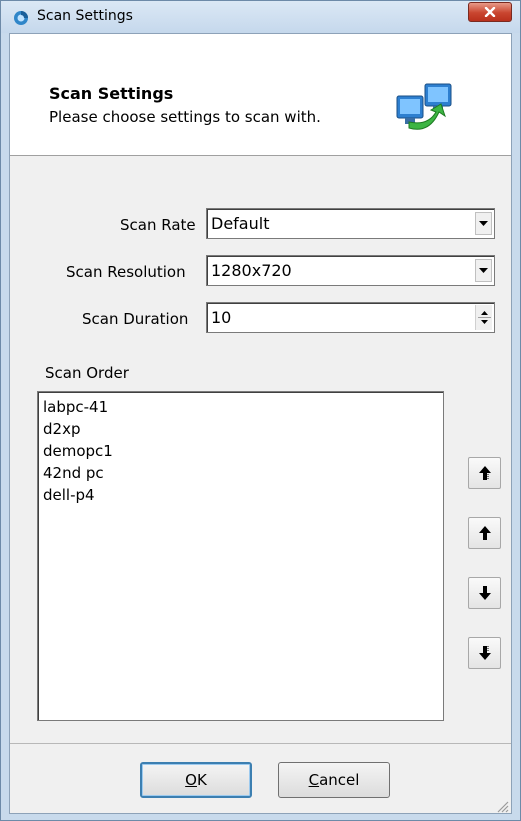  I want to click on list-item: dell-p4, so click(243, 495).